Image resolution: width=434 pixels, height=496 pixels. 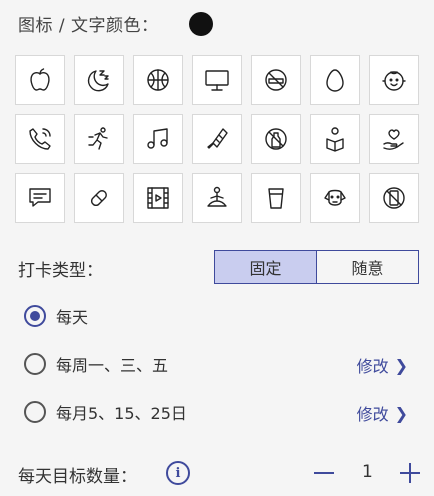 I want to click on frequency-option-monthly: 每月5、15、25日, so click(x=105, y=412).